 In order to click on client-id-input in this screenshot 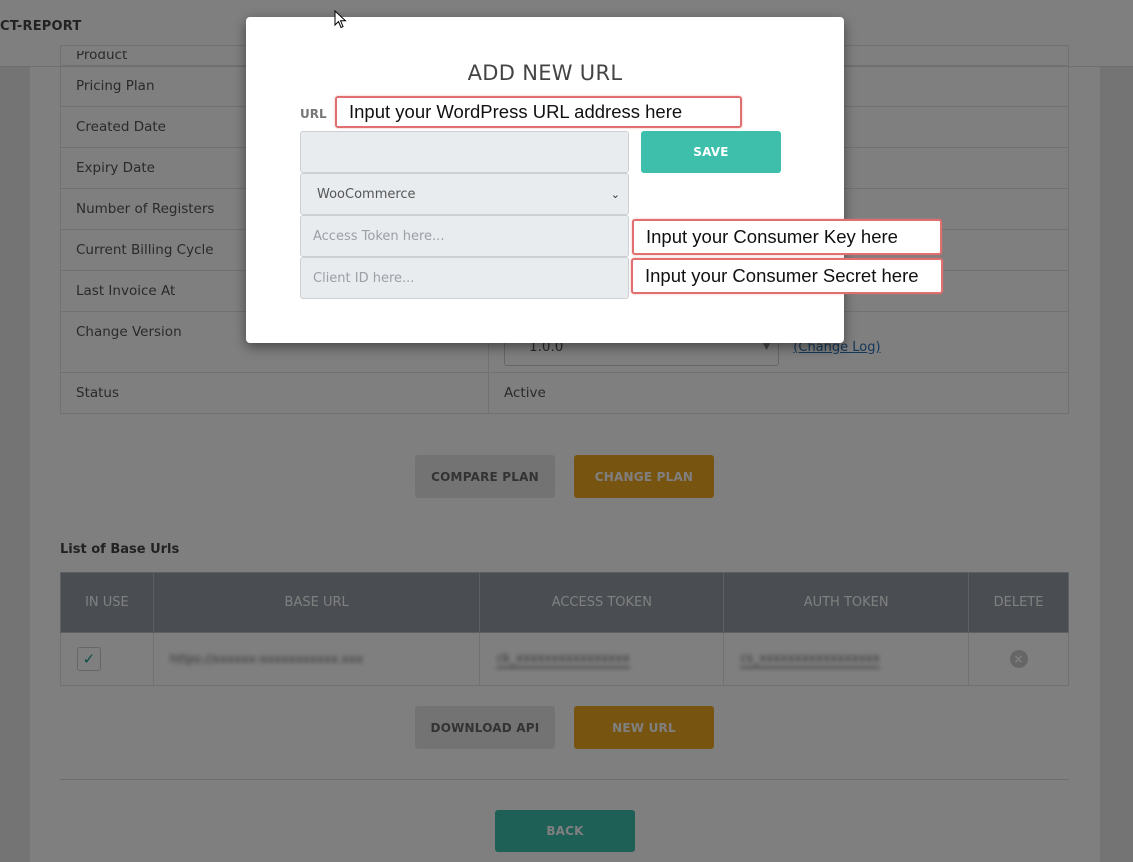, I will do `click(464, 278)`.